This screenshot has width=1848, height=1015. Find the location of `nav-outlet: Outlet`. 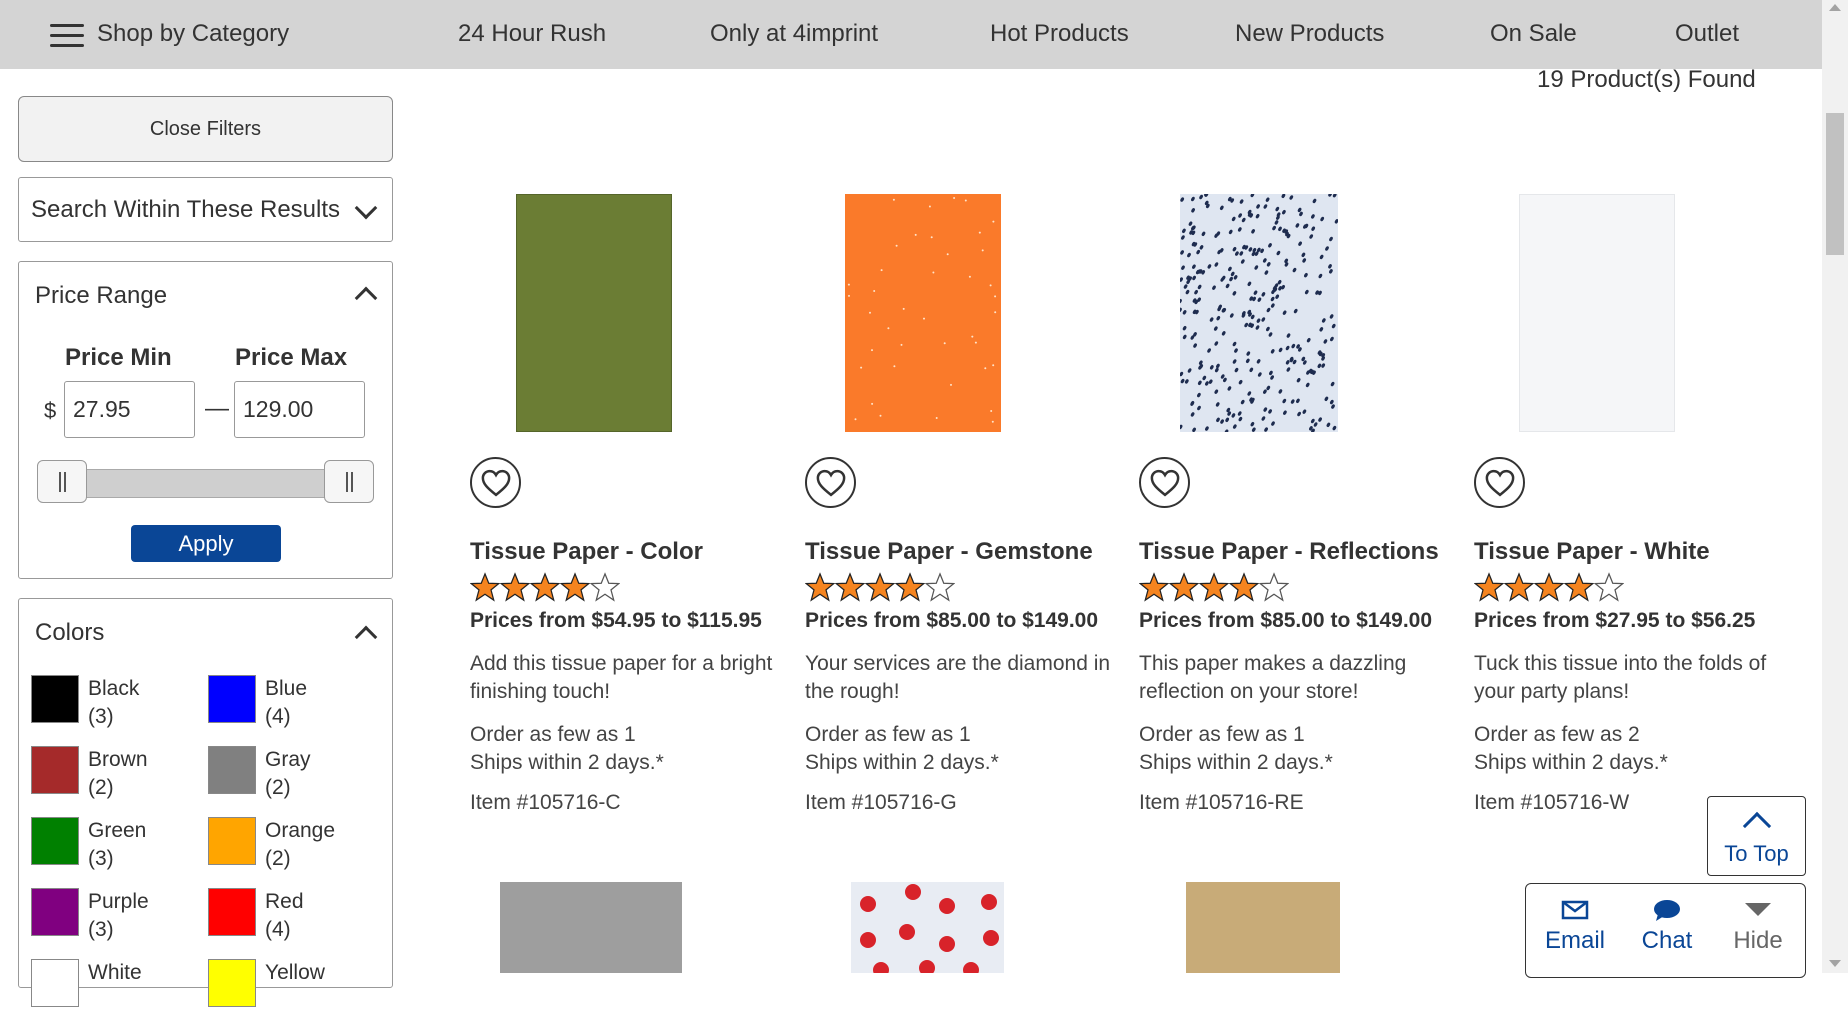

nav-outlet: Outlet is located at coordinates (1707, 34).